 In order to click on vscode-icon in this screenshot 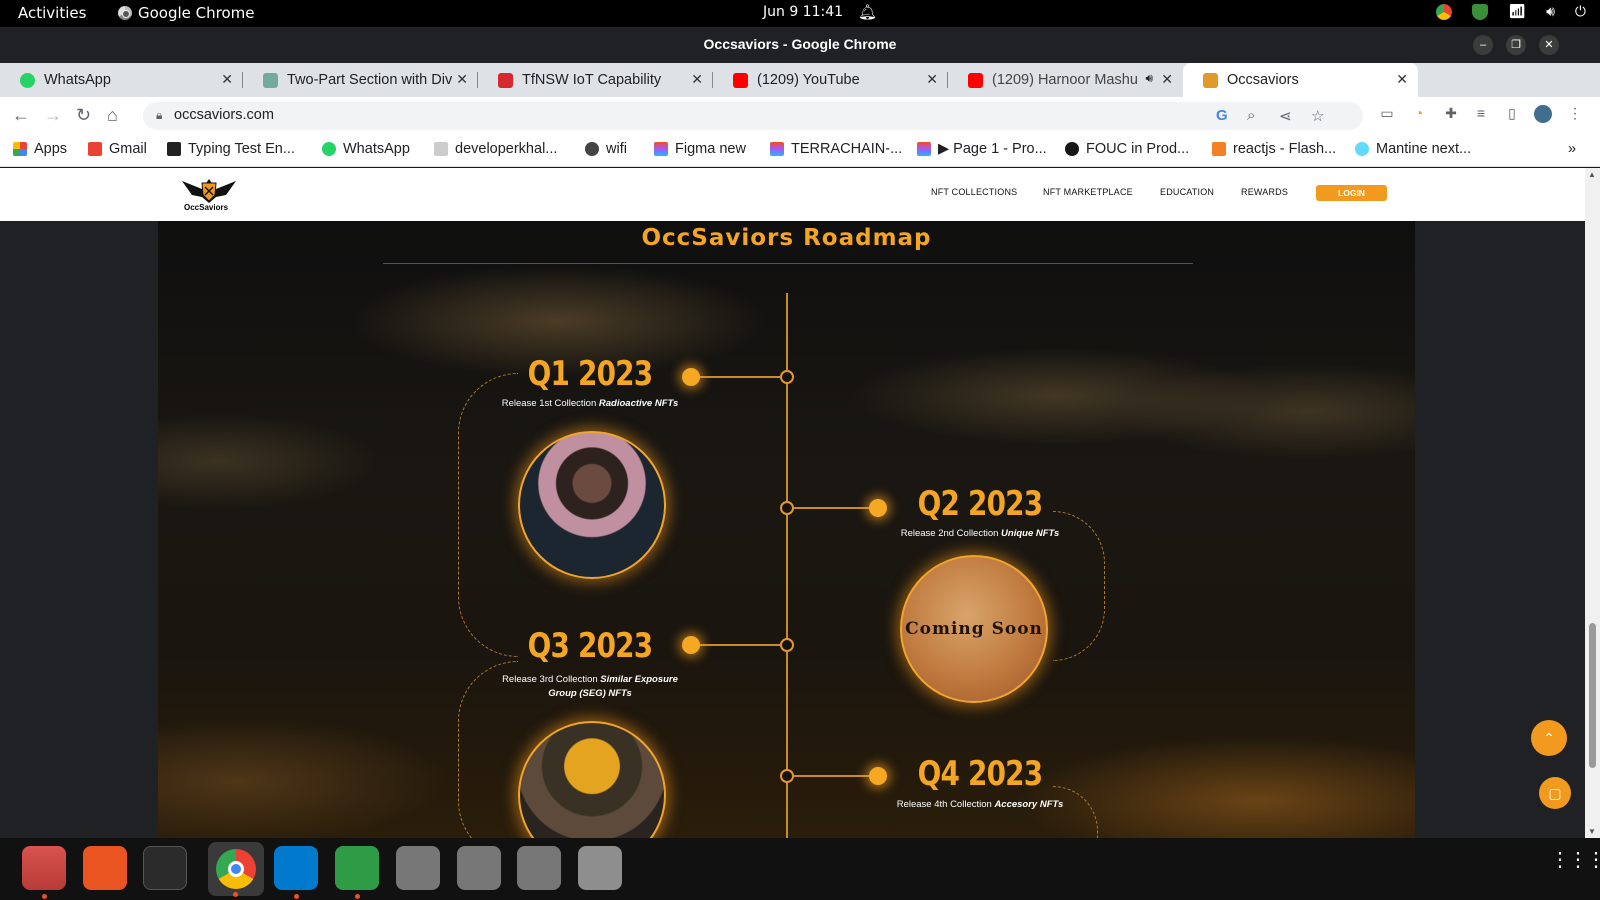, I will do `click(296, 872)`.